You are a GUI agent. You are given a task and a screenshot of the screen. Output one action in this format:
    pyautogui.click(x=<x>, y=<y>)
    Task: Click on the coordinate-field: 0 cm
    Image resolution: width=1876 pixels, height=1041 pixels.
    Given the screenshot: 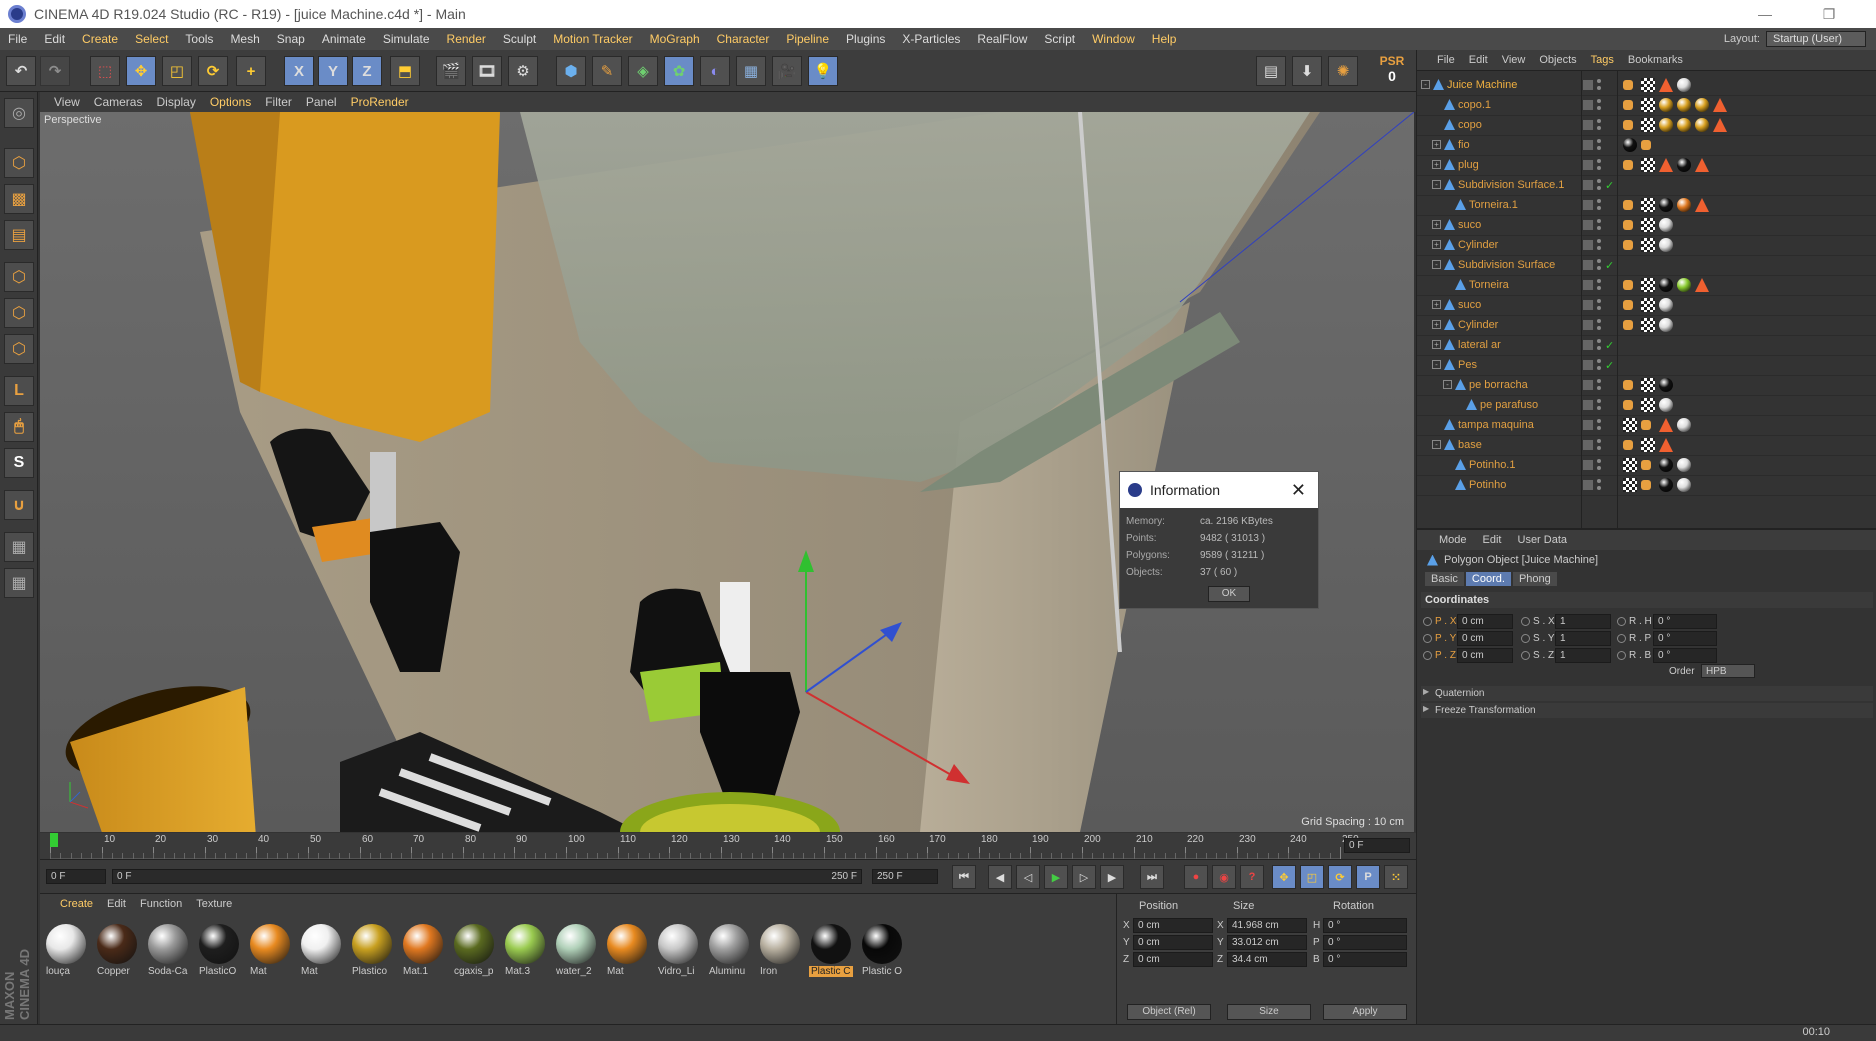 What is the action you would take?
    pyautogui.click(x=1485, y=638)
    